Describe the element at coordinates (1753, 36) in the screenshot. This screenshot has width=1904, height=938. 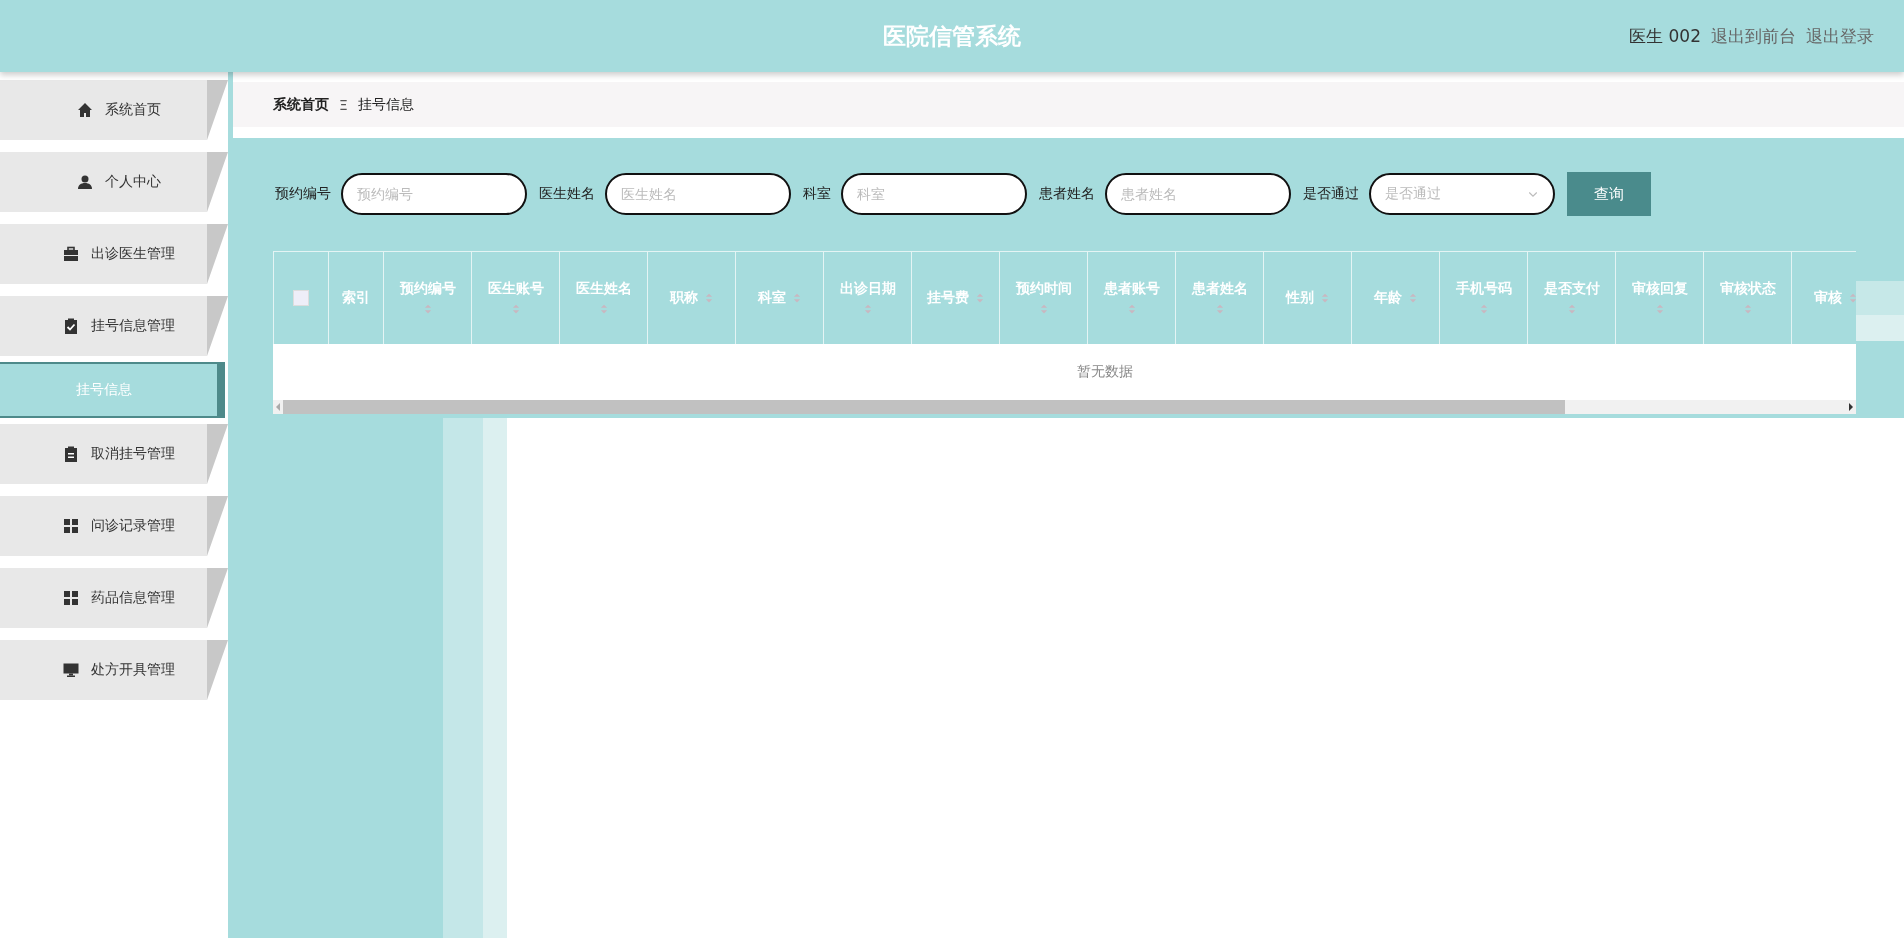
I see `header-link: 退出到前台` at that location.